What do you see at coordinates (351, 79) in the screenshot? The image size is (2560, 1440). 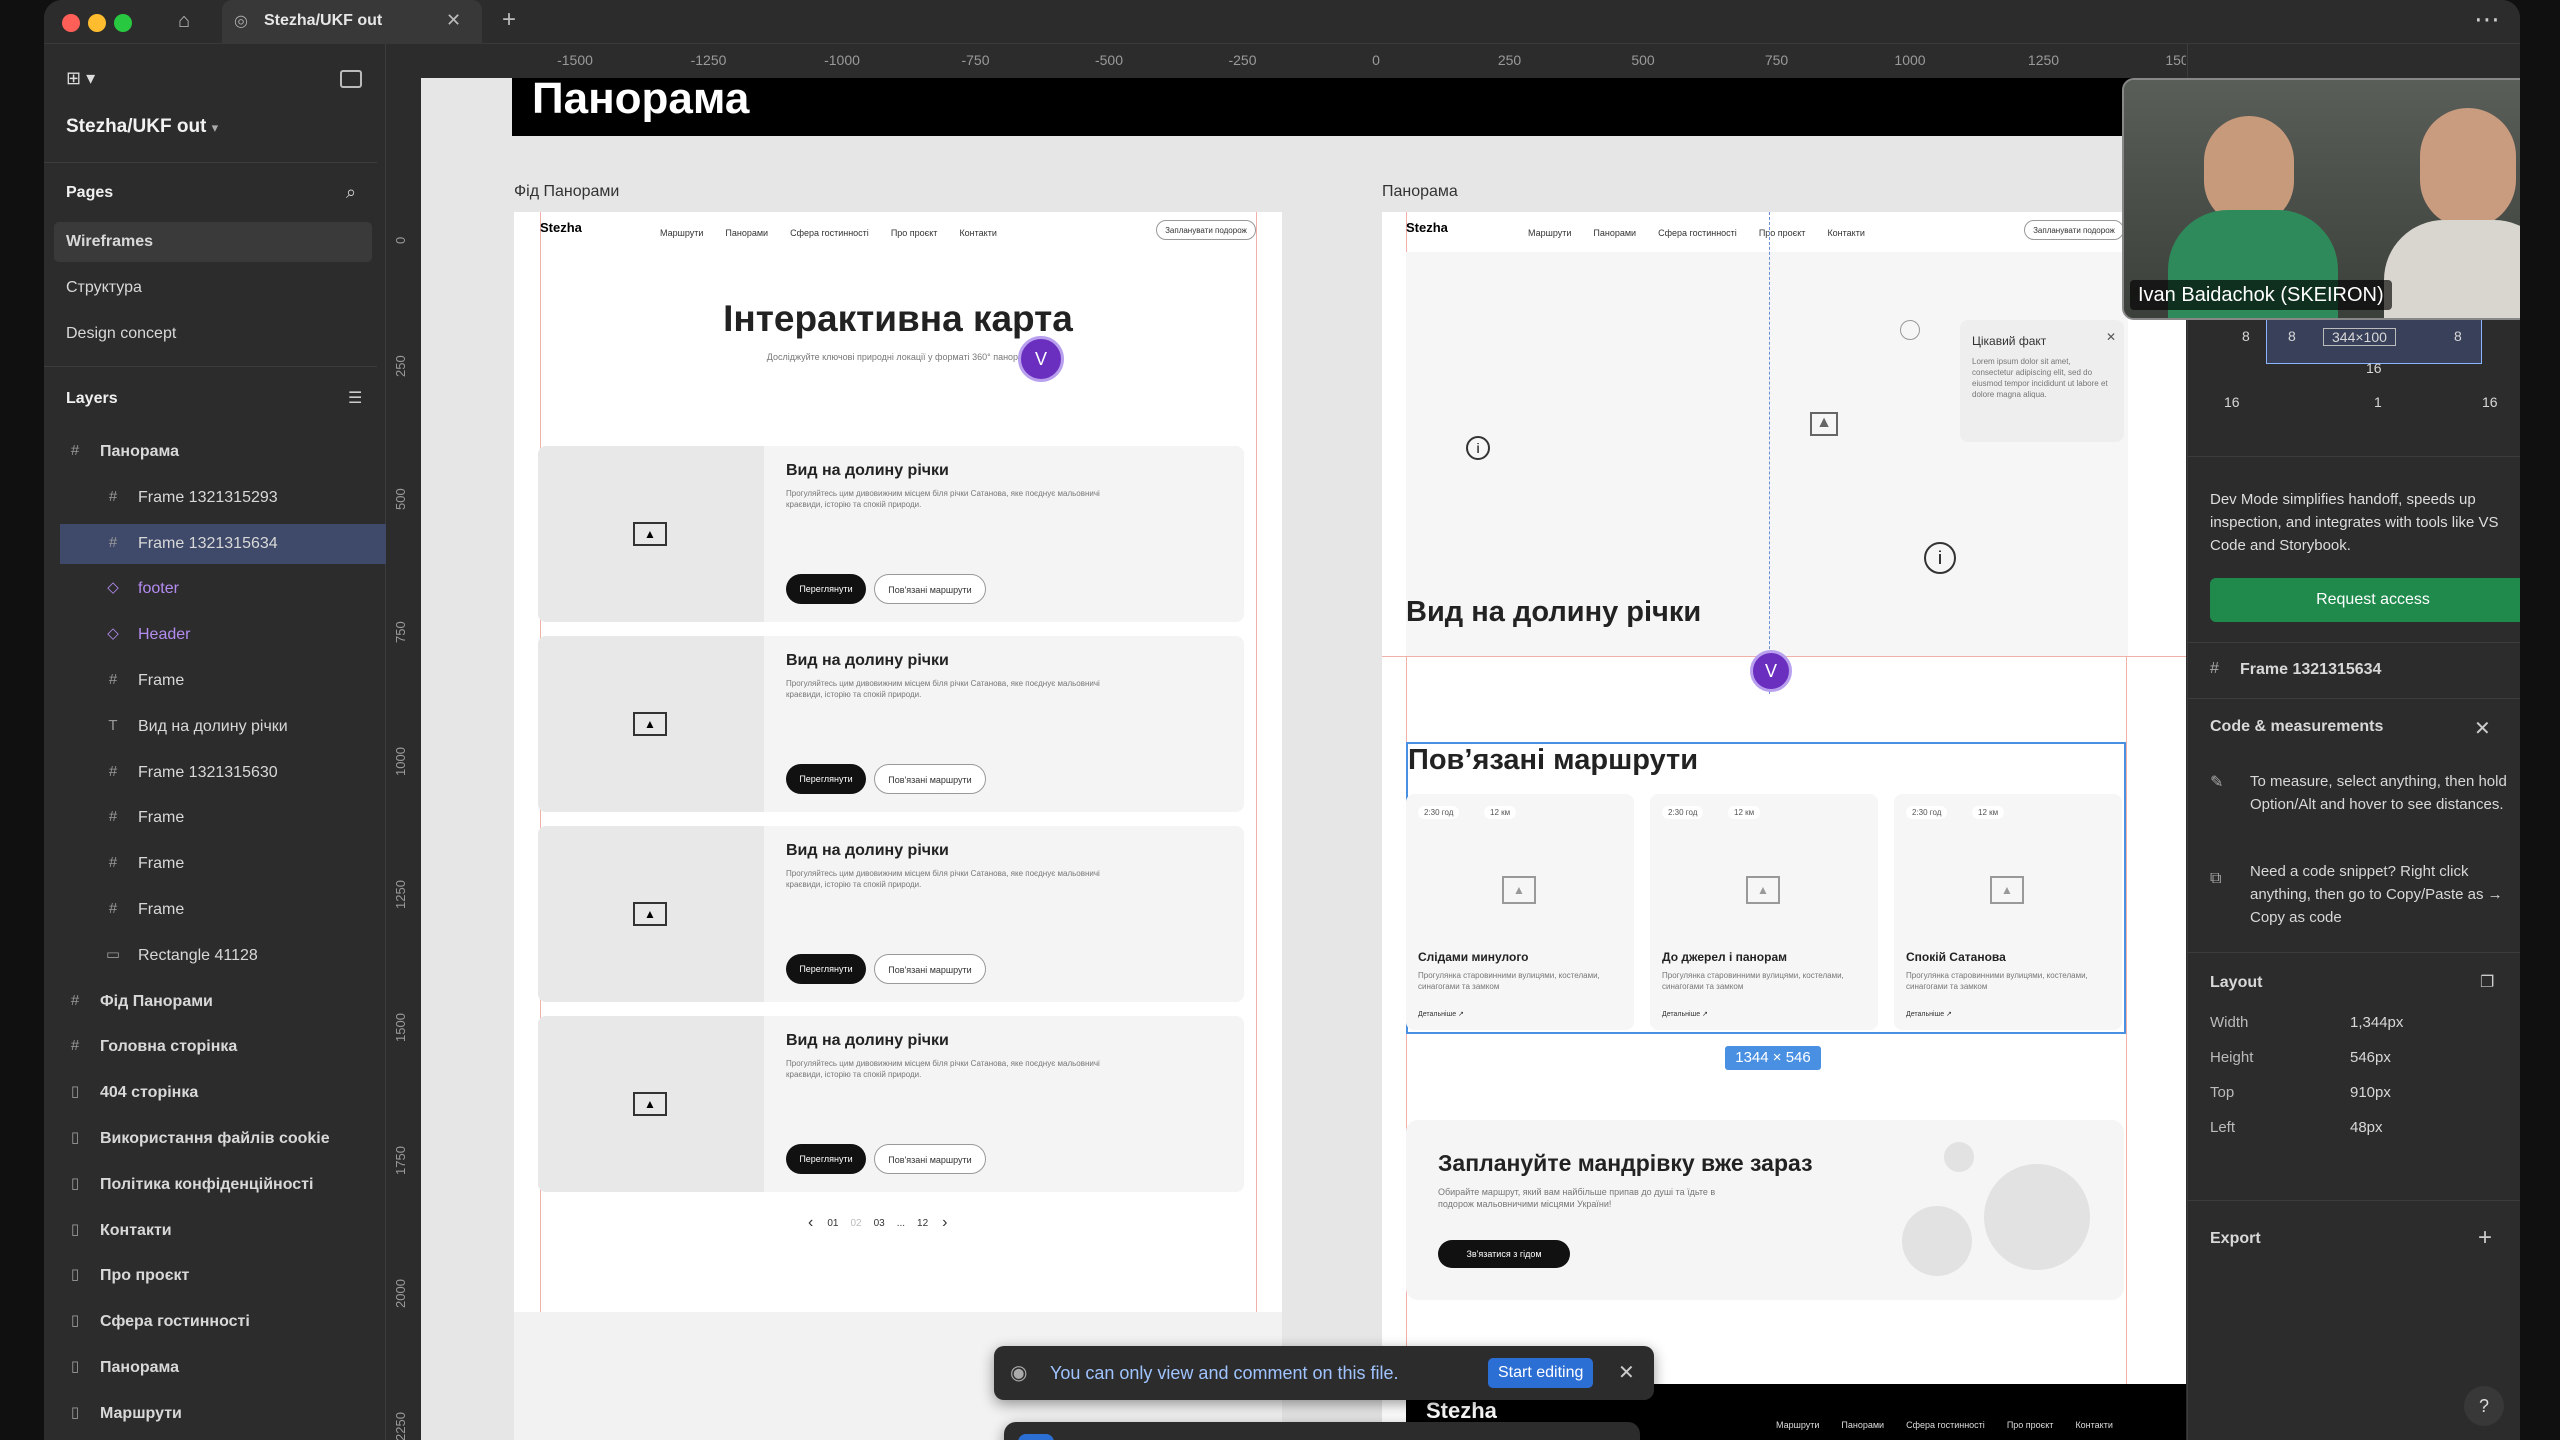 I see `toggle-sidebar-icon` at bounding box center [351, 79].